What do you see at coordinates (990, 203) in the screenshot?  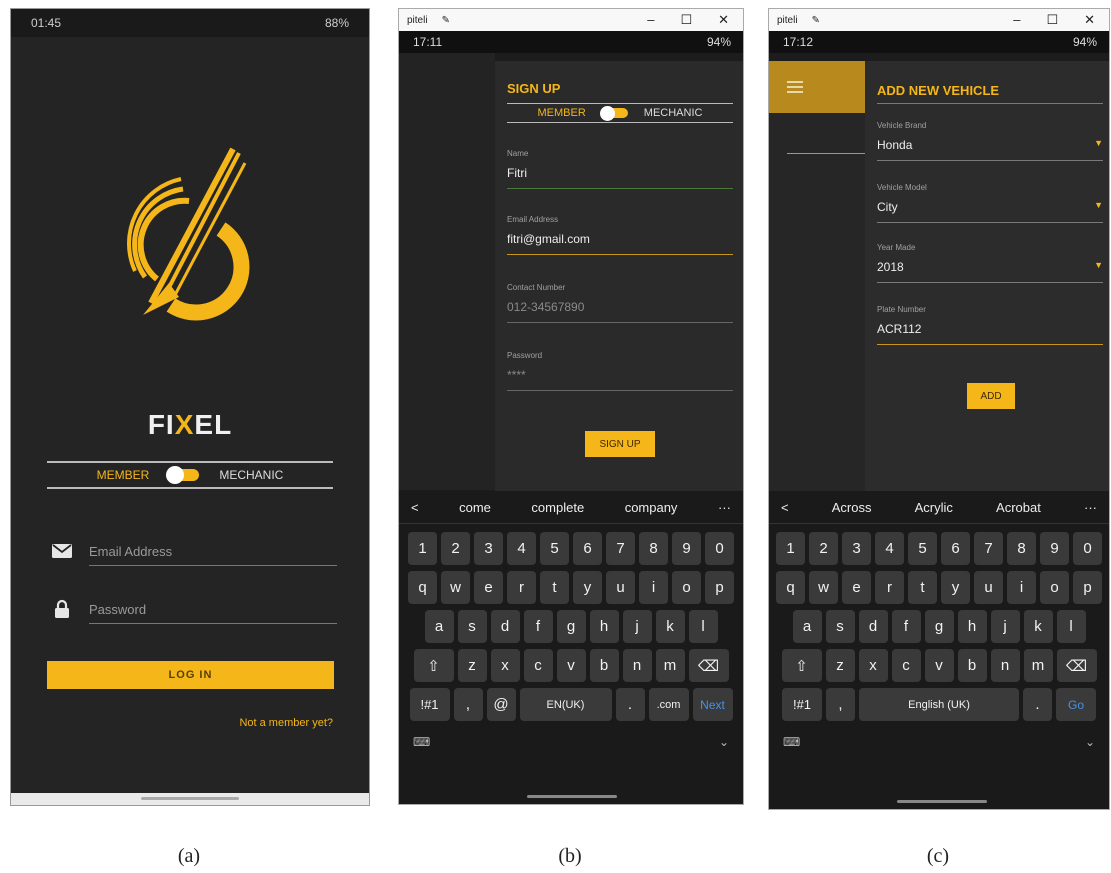 I see `vehicle-model-select: Vehicle Model City ▼` at bounding box center [990, 203].